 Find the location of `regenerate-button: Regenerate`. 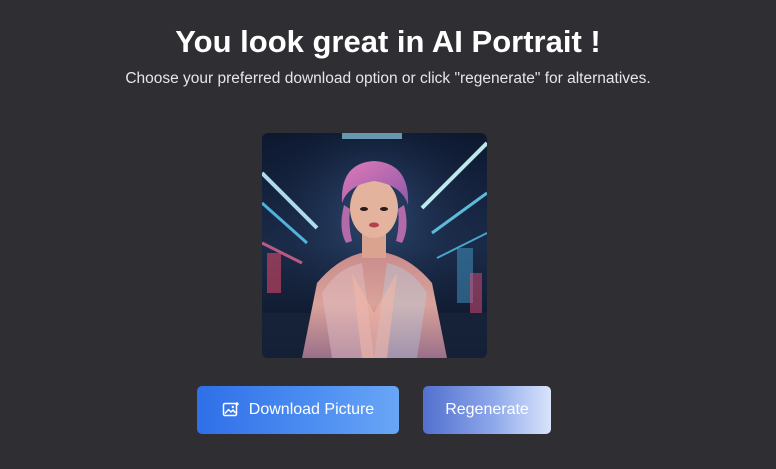

regenerate-button: Regenerate is located at coordinates (487, 410).